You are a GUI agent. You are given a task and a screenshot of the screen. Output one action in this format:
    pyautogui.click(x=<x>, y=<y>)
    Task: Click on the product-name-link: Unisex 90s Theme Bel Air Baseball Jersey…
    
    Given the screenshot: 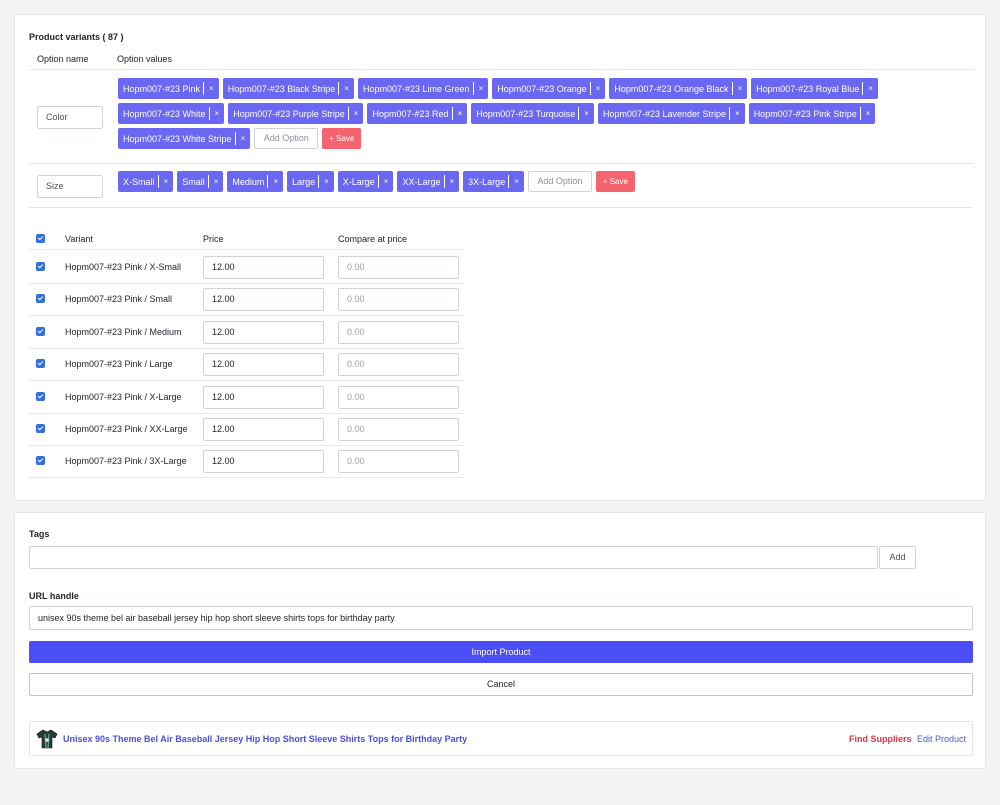 What is the action you would take?
    pyautogui.click(x=265, y=739)
    